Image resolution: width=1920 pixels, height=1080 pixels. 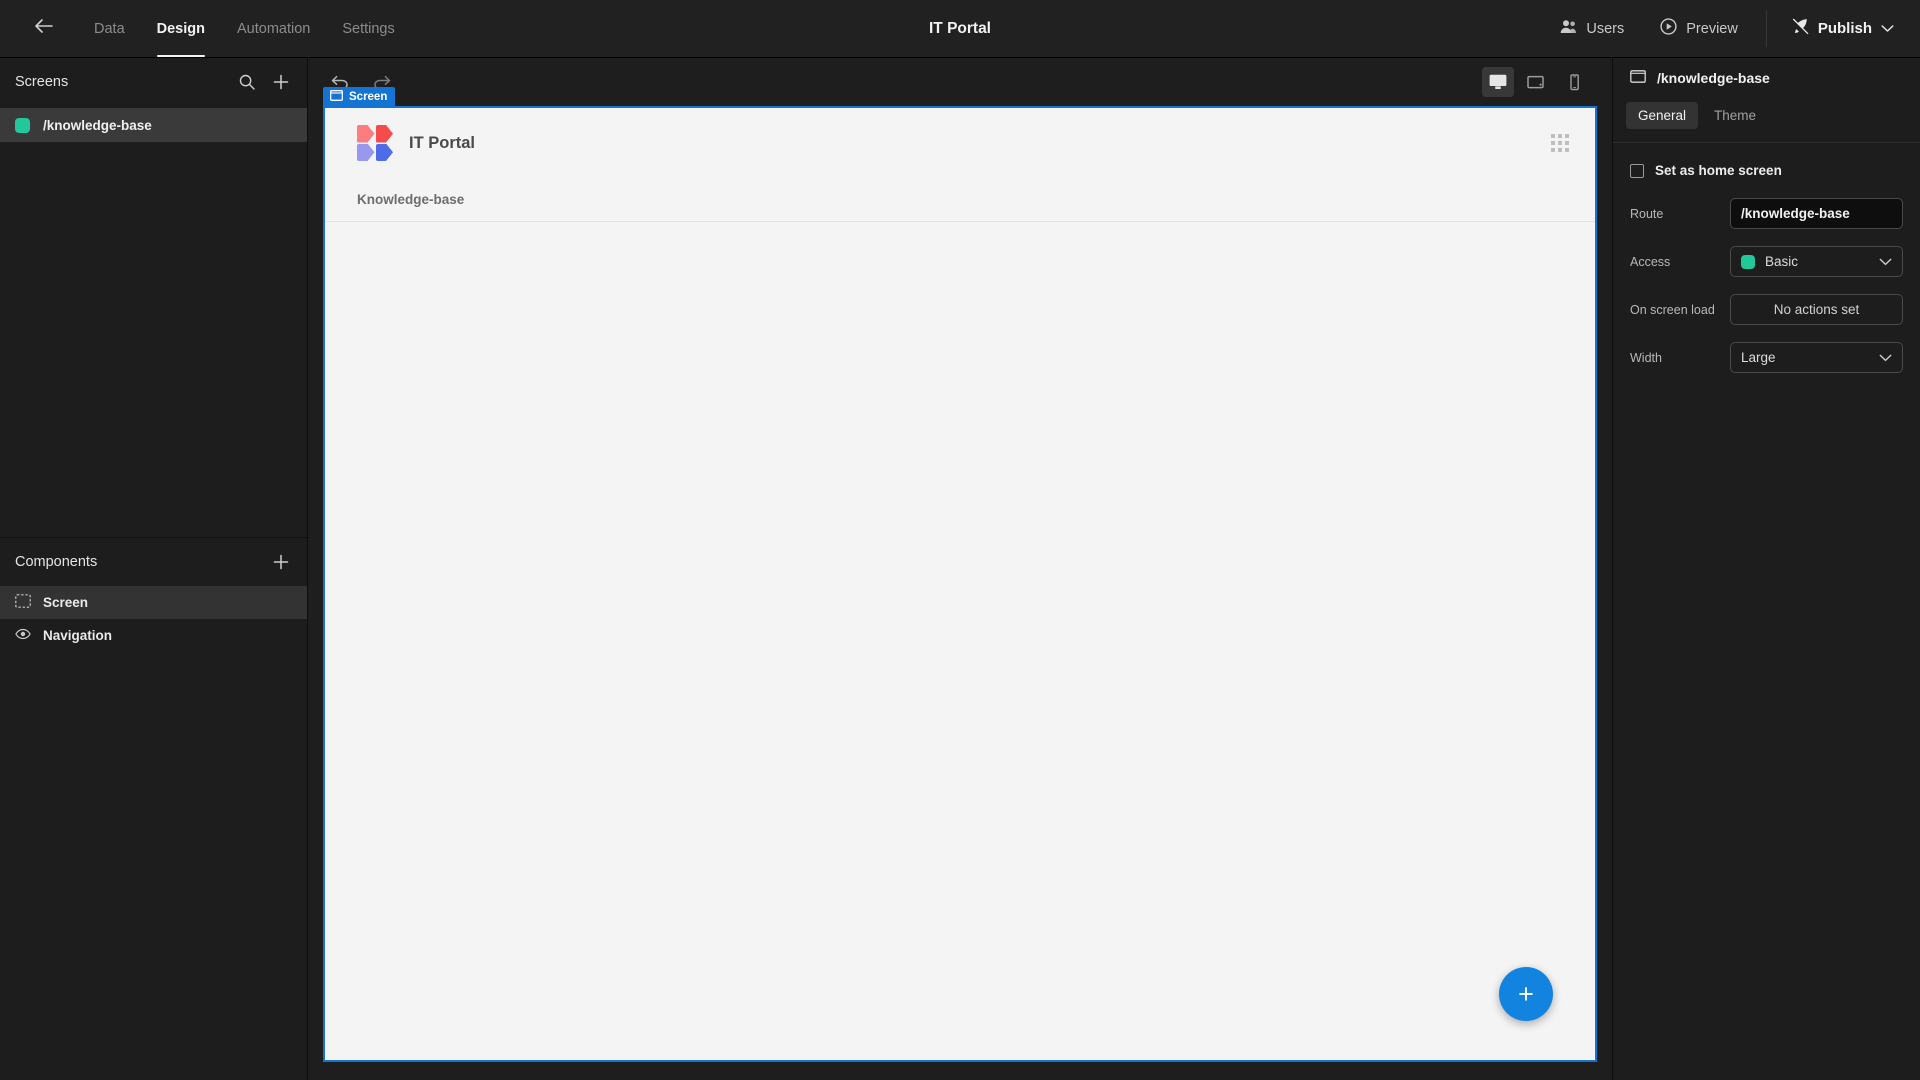 I want to click on screen-item-knowledge-base: /knowledge-base, so click(x=153, y=125).